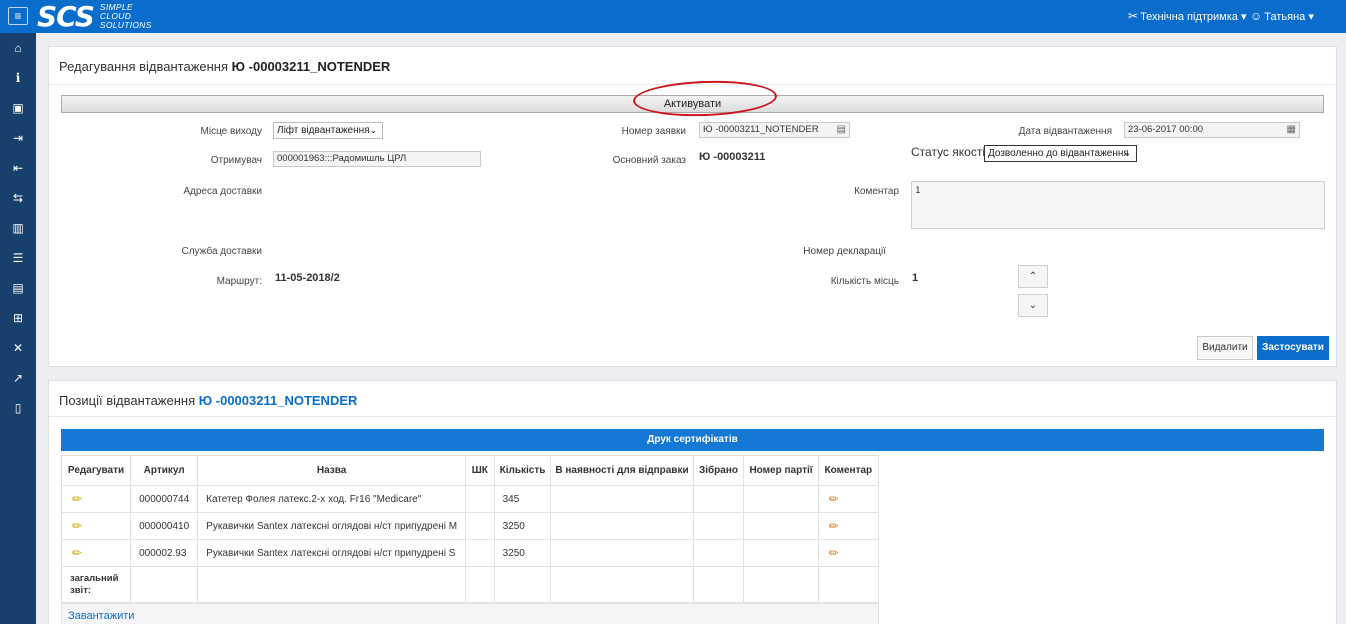 The image size is (1346, 624). I want to click on delete-button: Видалити, so click(1225, 348).